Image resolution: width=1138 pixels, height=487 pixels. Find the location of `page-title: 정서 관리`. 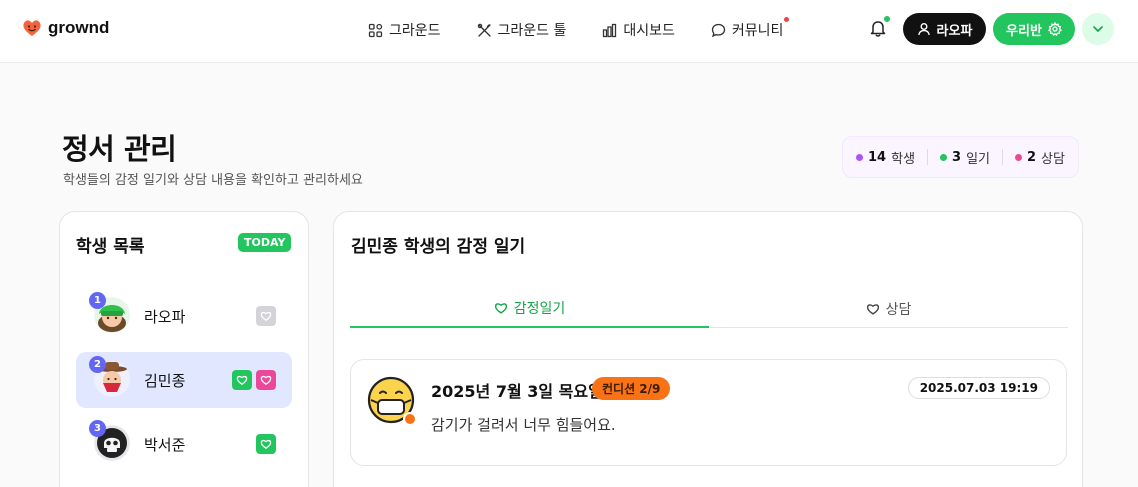

page-title: 정서 관리 is located at coordinates (119, 149).